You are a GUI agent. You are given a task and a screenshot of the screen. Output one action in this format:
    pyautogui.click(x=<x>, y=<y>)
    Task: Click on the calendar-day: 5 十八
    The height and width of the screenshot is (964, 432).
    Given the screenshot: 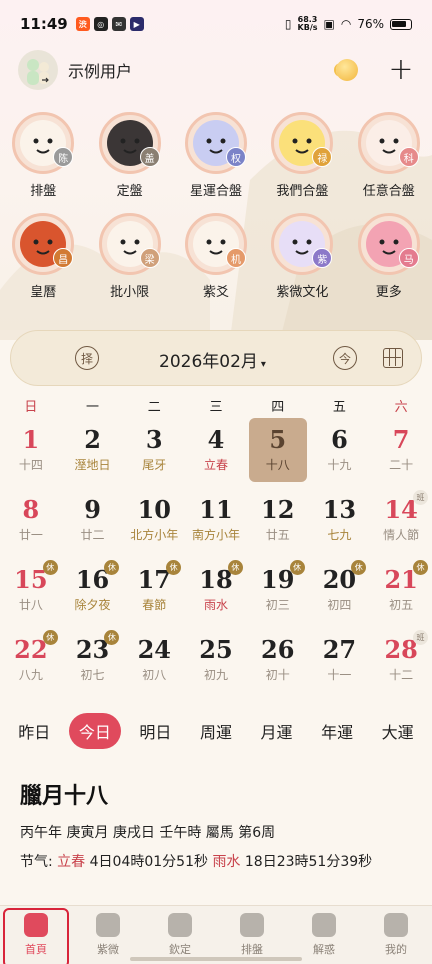 What is the action you would take?
    pyautogui.click(x=278, y=451)
    